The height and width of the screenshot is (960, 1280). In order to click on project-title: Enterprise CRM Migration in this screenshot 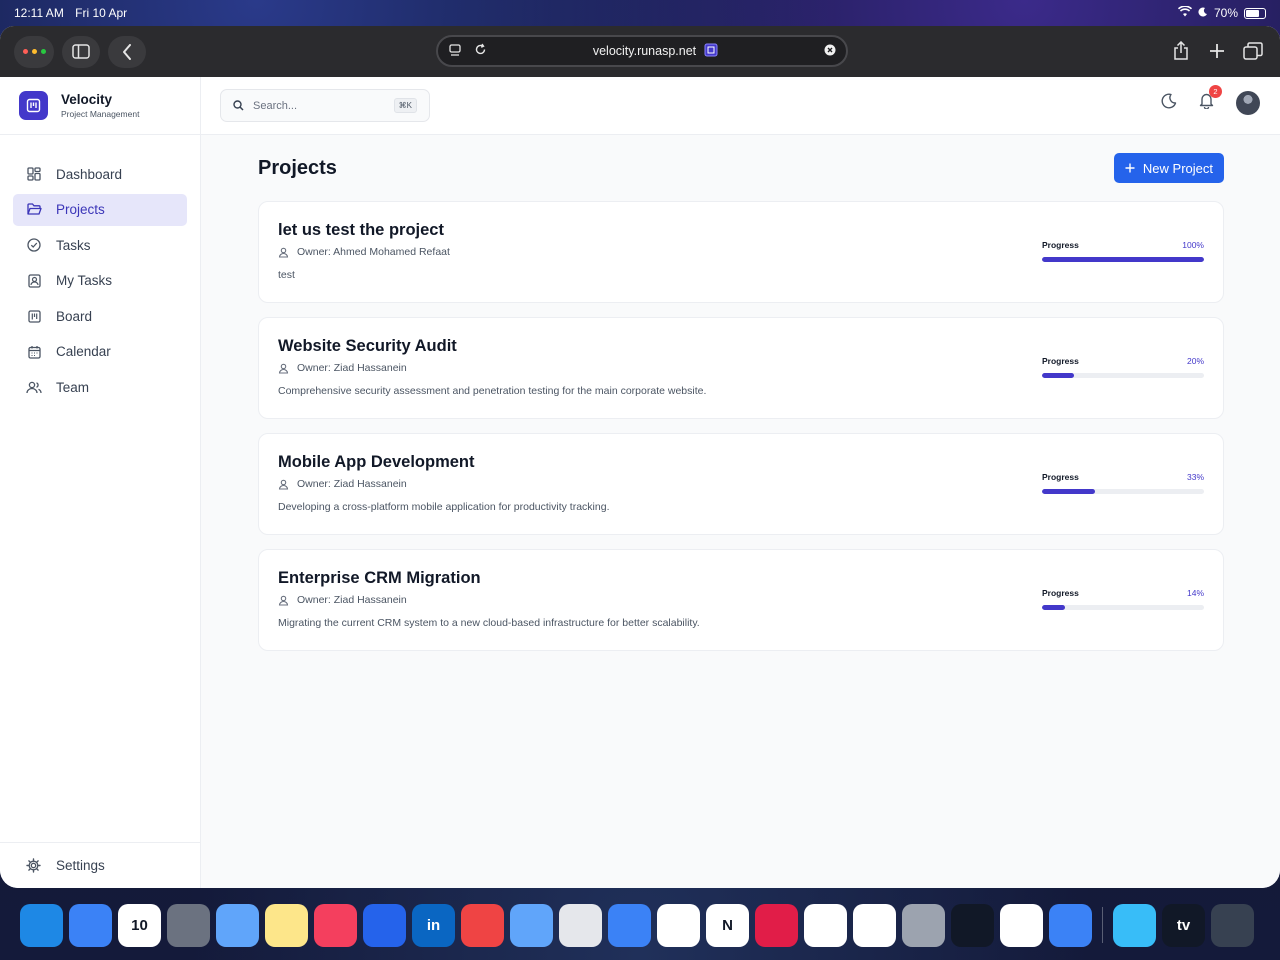, I will do `click(741, 578)`.